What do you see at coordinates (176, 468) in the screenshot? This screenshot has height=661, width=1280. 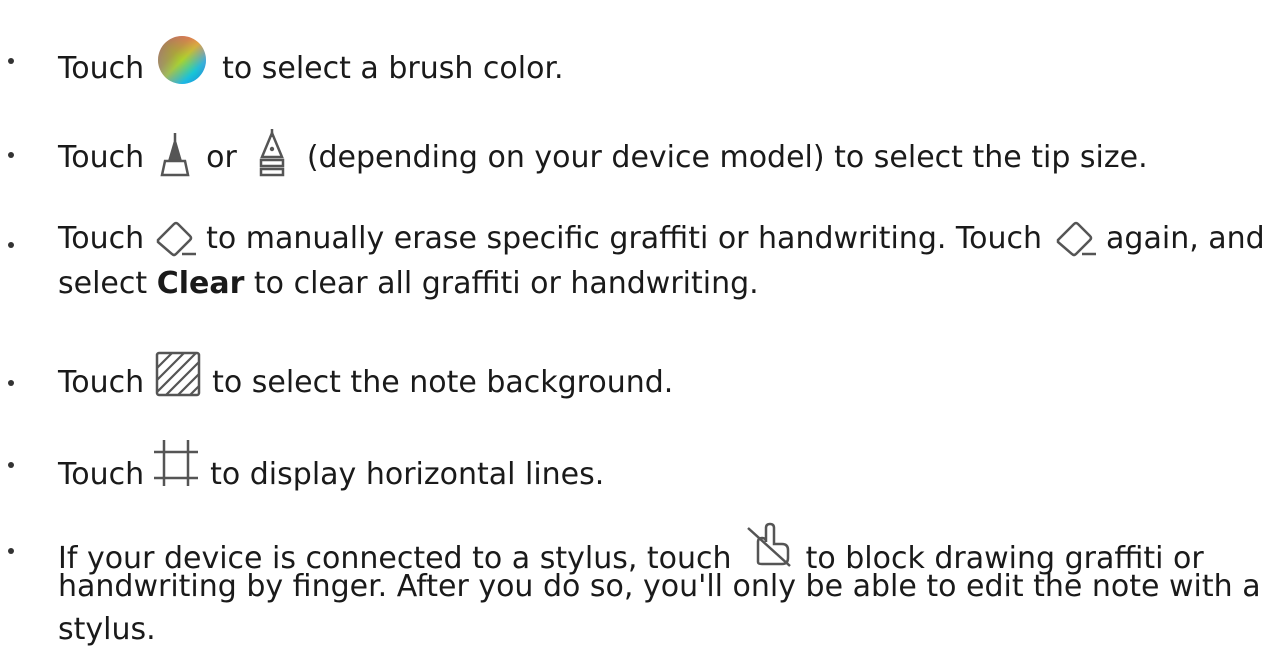 I see `horizontal-lines-icon` at bounding box center [176, 468].